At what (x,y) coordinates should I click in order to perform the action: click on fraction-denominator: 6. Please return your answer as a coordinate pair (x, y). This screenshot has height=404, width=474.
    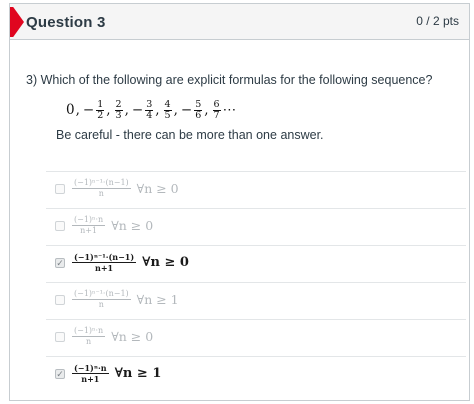
    Looking at the image, I should click on (198, 115).